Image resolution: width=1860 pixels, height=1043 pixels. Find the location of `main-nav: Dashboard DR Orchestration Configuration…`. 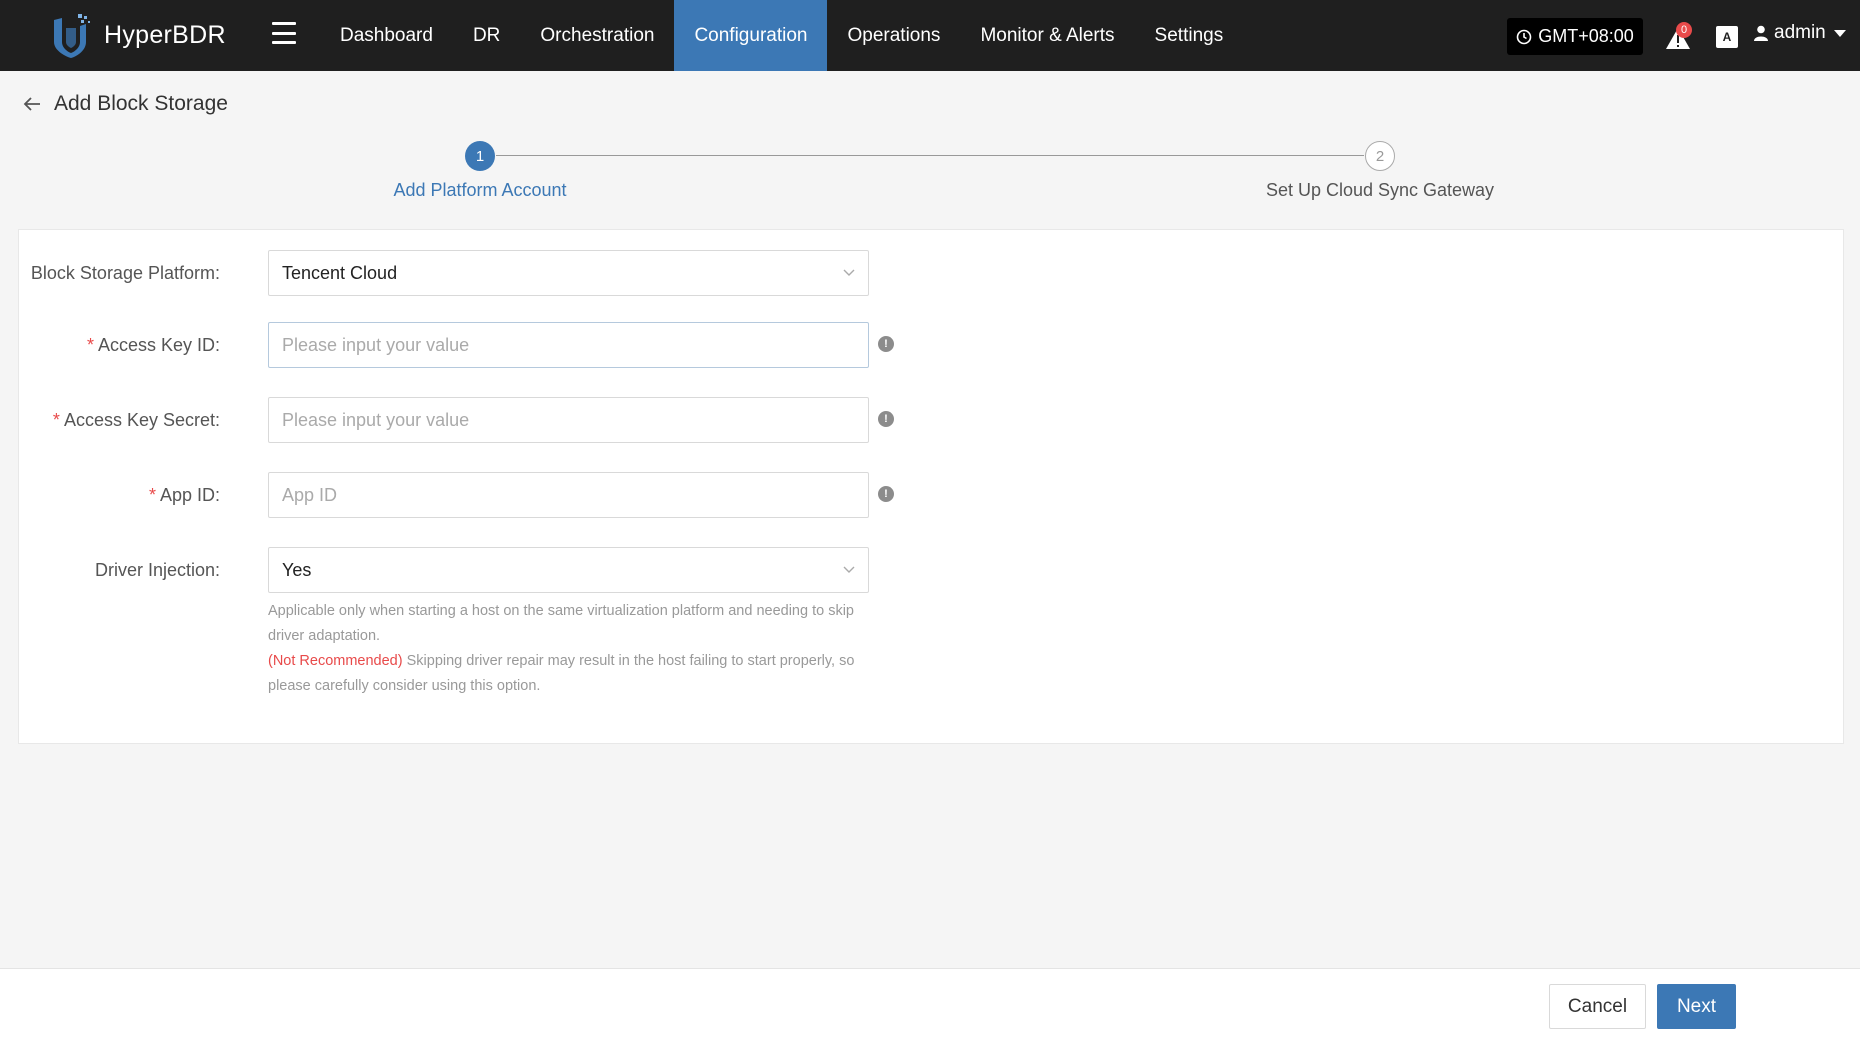

main-nav: Dashboard DR Orchestration Configuration… is located at coordinates (781, 35).